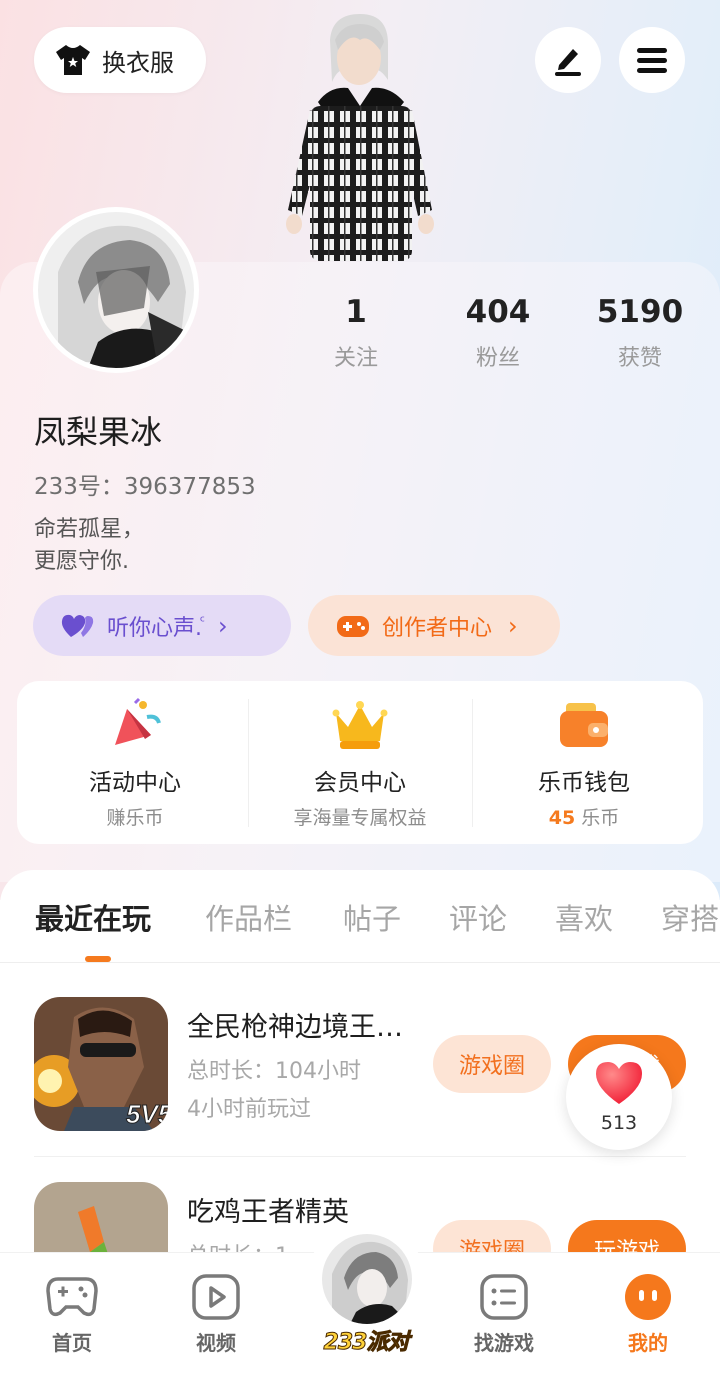 The width and height of the screenshot is (720, 1375). Describe the element at coordinates (135, 818) in the screenshot. I see `activity-center-sub: 赚乐币` at that location.